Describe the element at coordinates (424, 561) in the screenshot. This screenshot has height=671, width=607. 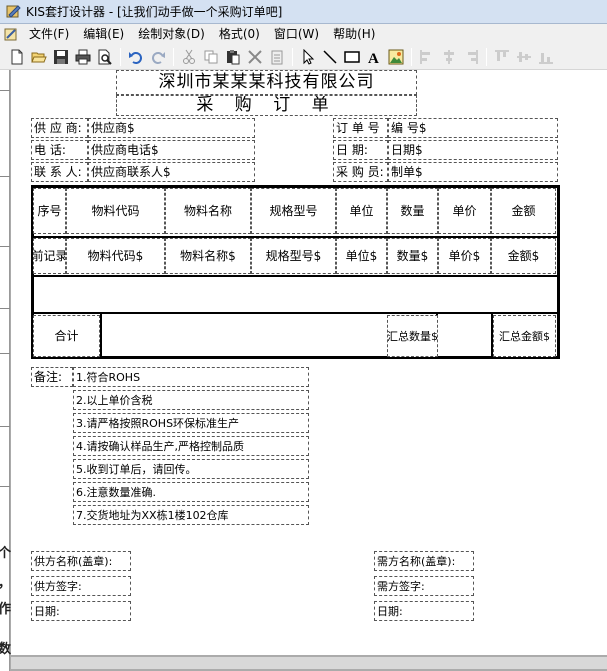
I see `buyer-name-sign: 需方名称(盖章):` at that location.